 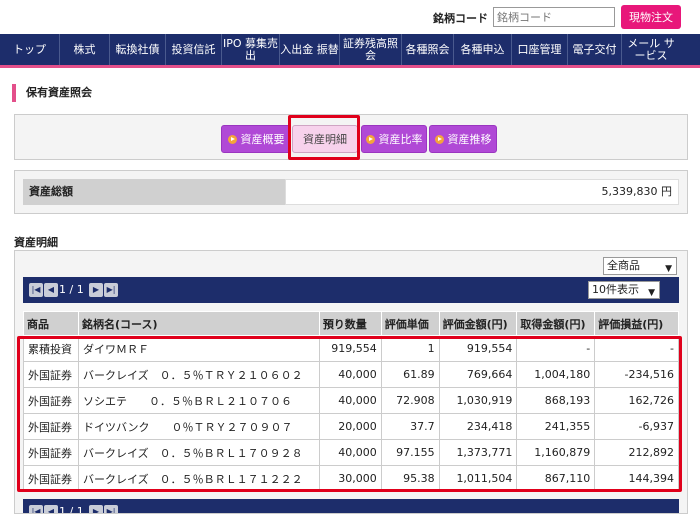 I want to click on table-cell: 72.908, so click(x=410, y=400).